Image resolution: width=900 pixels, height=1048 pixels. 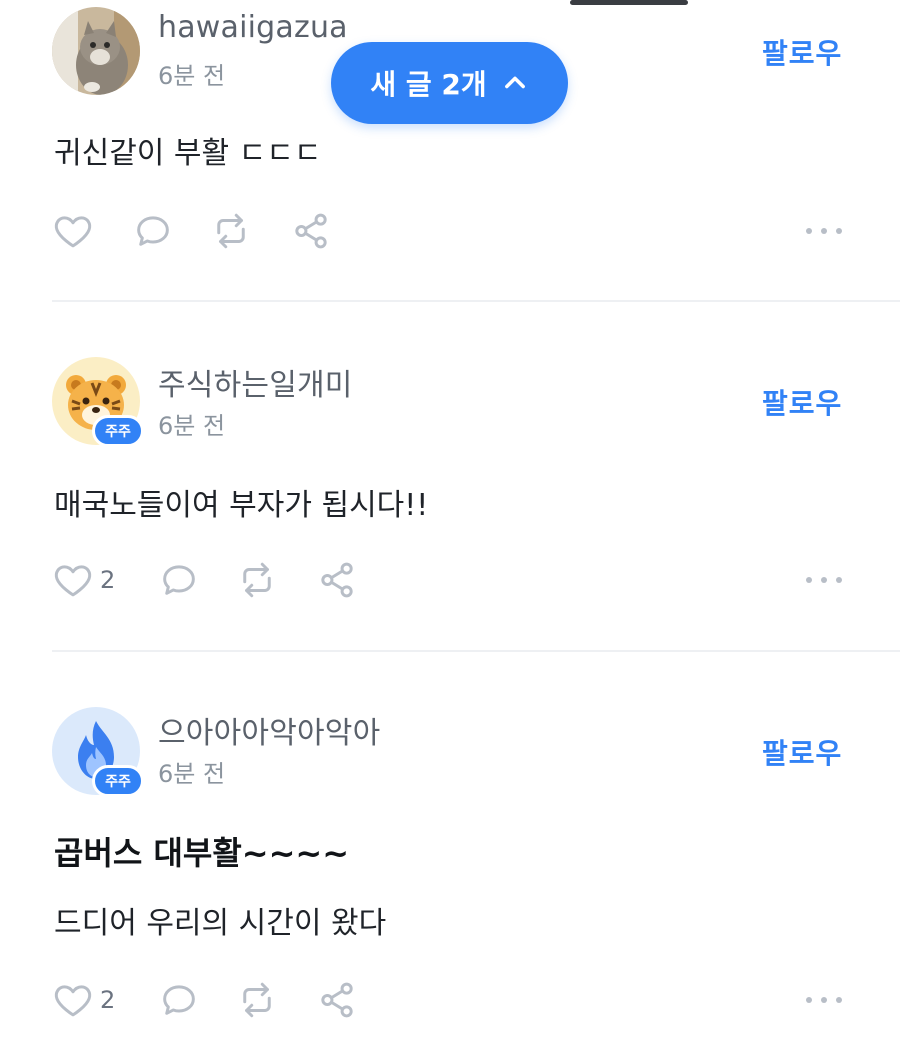 I want to click on post-title: 곱버스 대부활~~~~, so click(x=202, y=853).